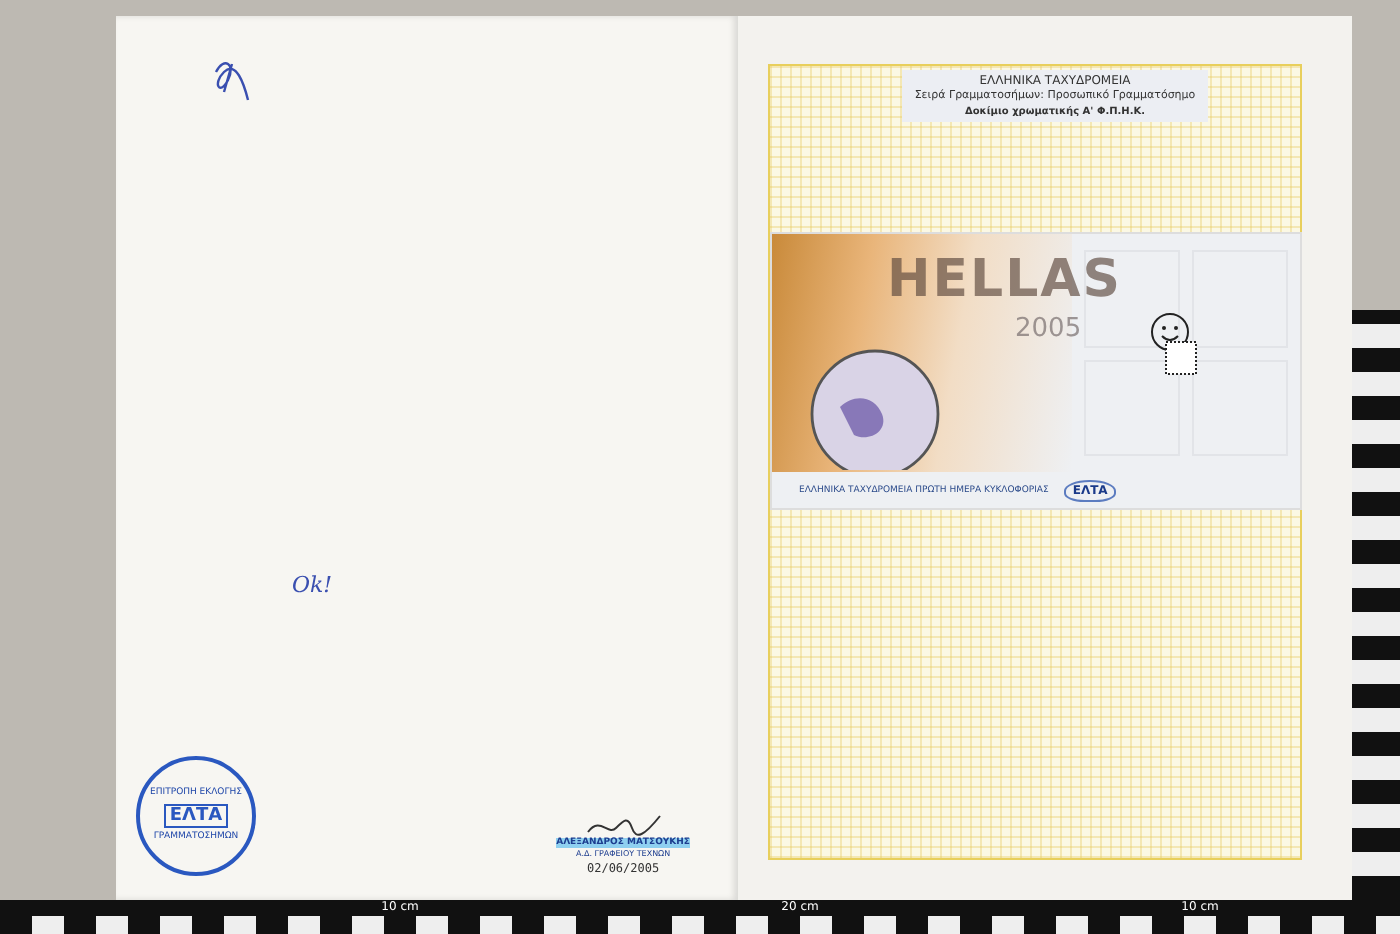 This screenshot has width=1400, height=934. I want to click on seal-center-text: ΕΛΤΑ, so click(196, 816).